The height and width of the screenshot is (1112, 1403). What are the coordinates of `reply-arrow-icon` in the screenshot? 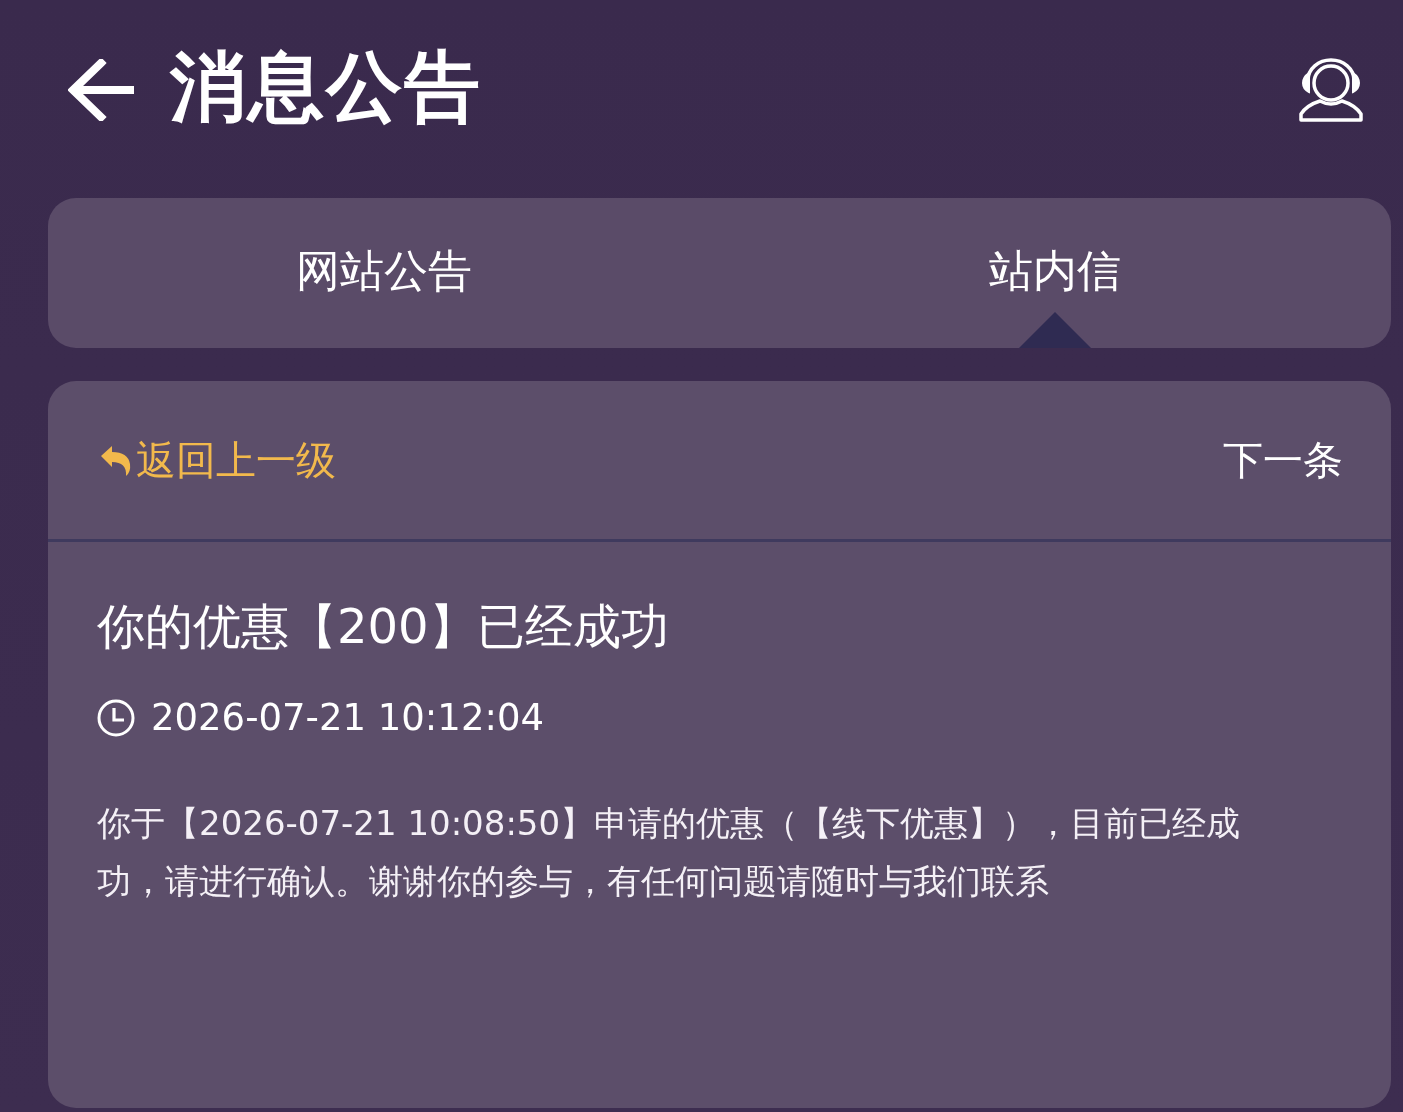 It's located at (116, 460).